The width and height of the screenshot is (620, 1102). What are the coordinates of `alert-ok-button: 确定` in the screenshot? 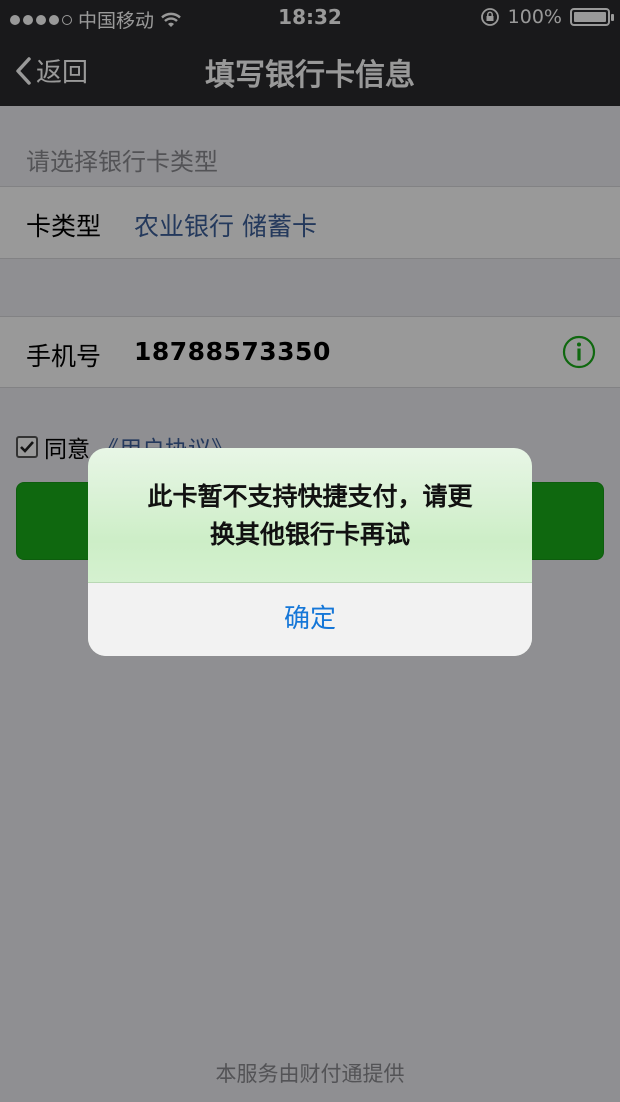 It's located at (310, 619).